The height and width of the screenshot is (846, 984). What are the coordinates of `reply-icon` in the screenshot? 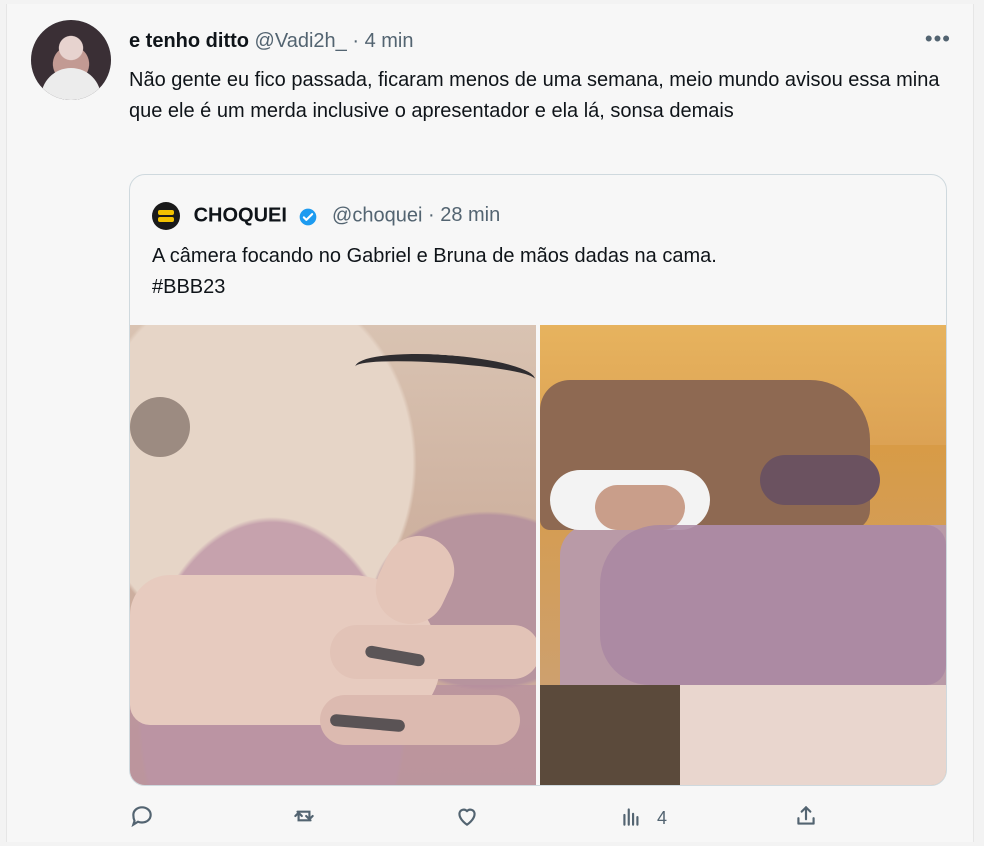 It's located at (142, 818).